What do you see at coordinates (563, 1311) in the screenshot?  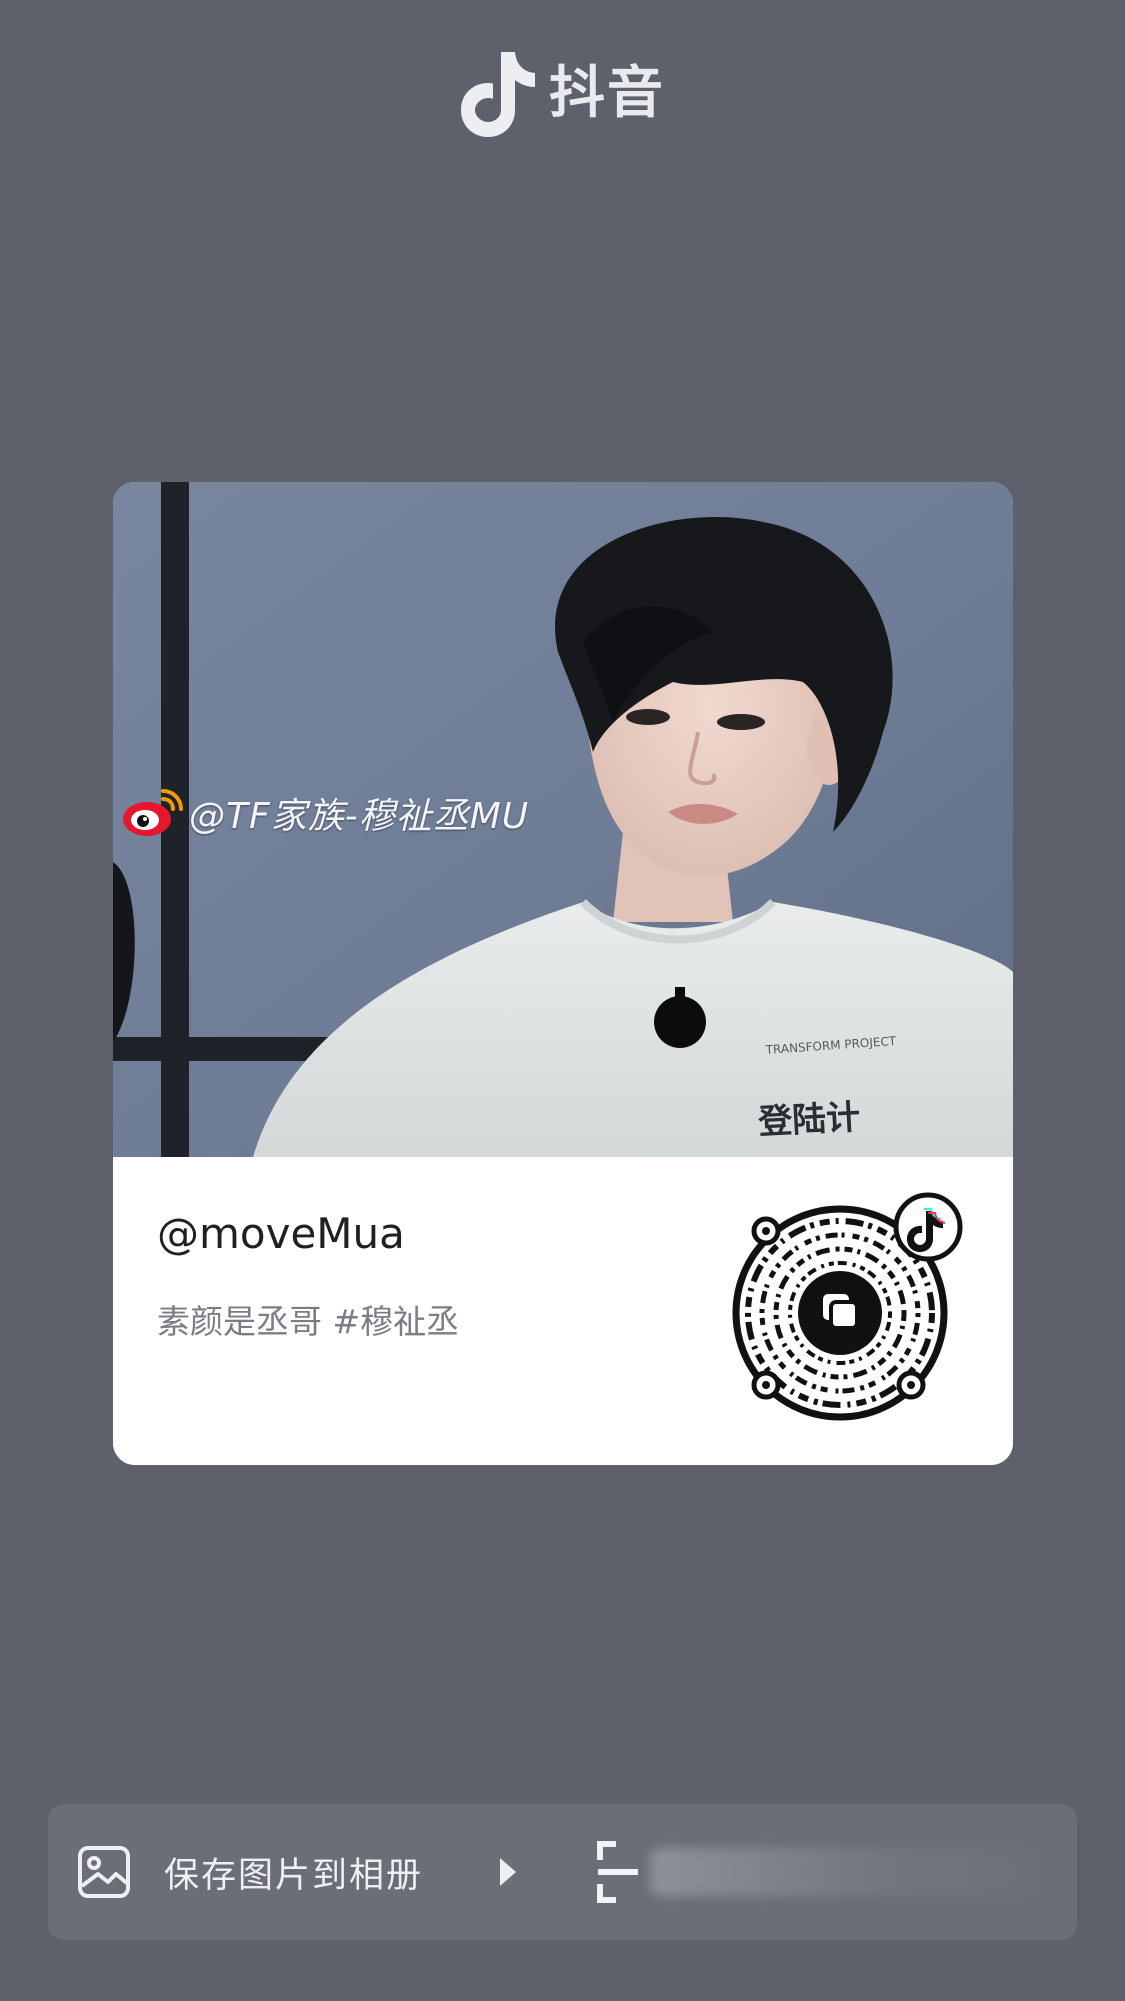 I see `card-info: @moveMua 素颜是丞哥 #穆祉丞` at bounding box center [563, 1311].